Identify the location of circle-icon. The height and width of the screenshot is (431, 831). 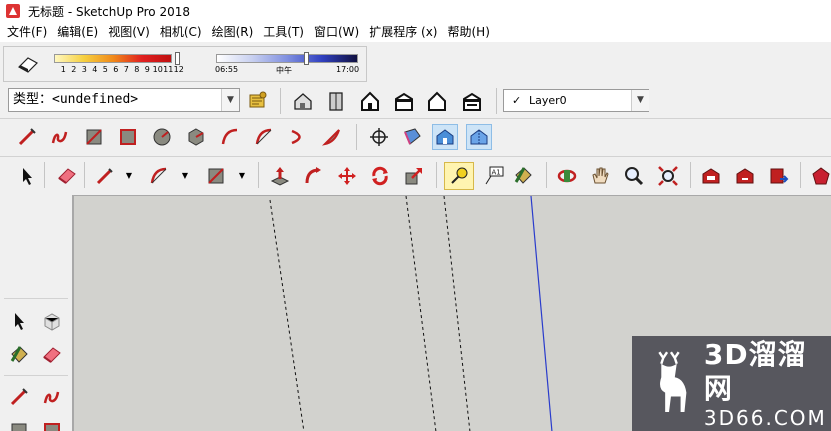
(162, 137).